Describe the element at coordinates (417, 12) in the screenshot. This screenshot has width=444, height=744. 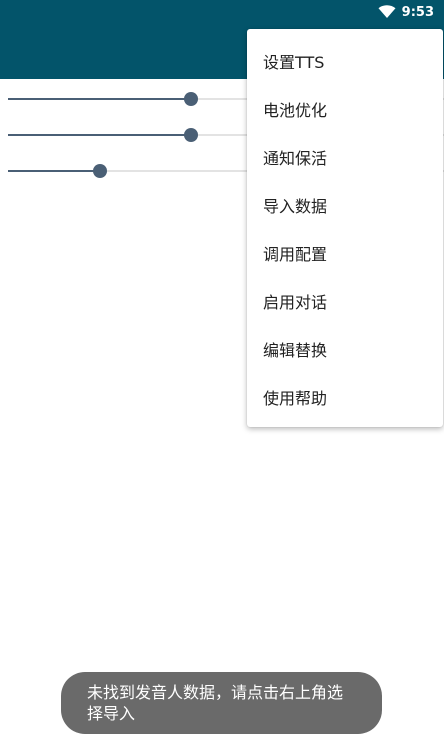
I see `status-time: 9:53` at that location.